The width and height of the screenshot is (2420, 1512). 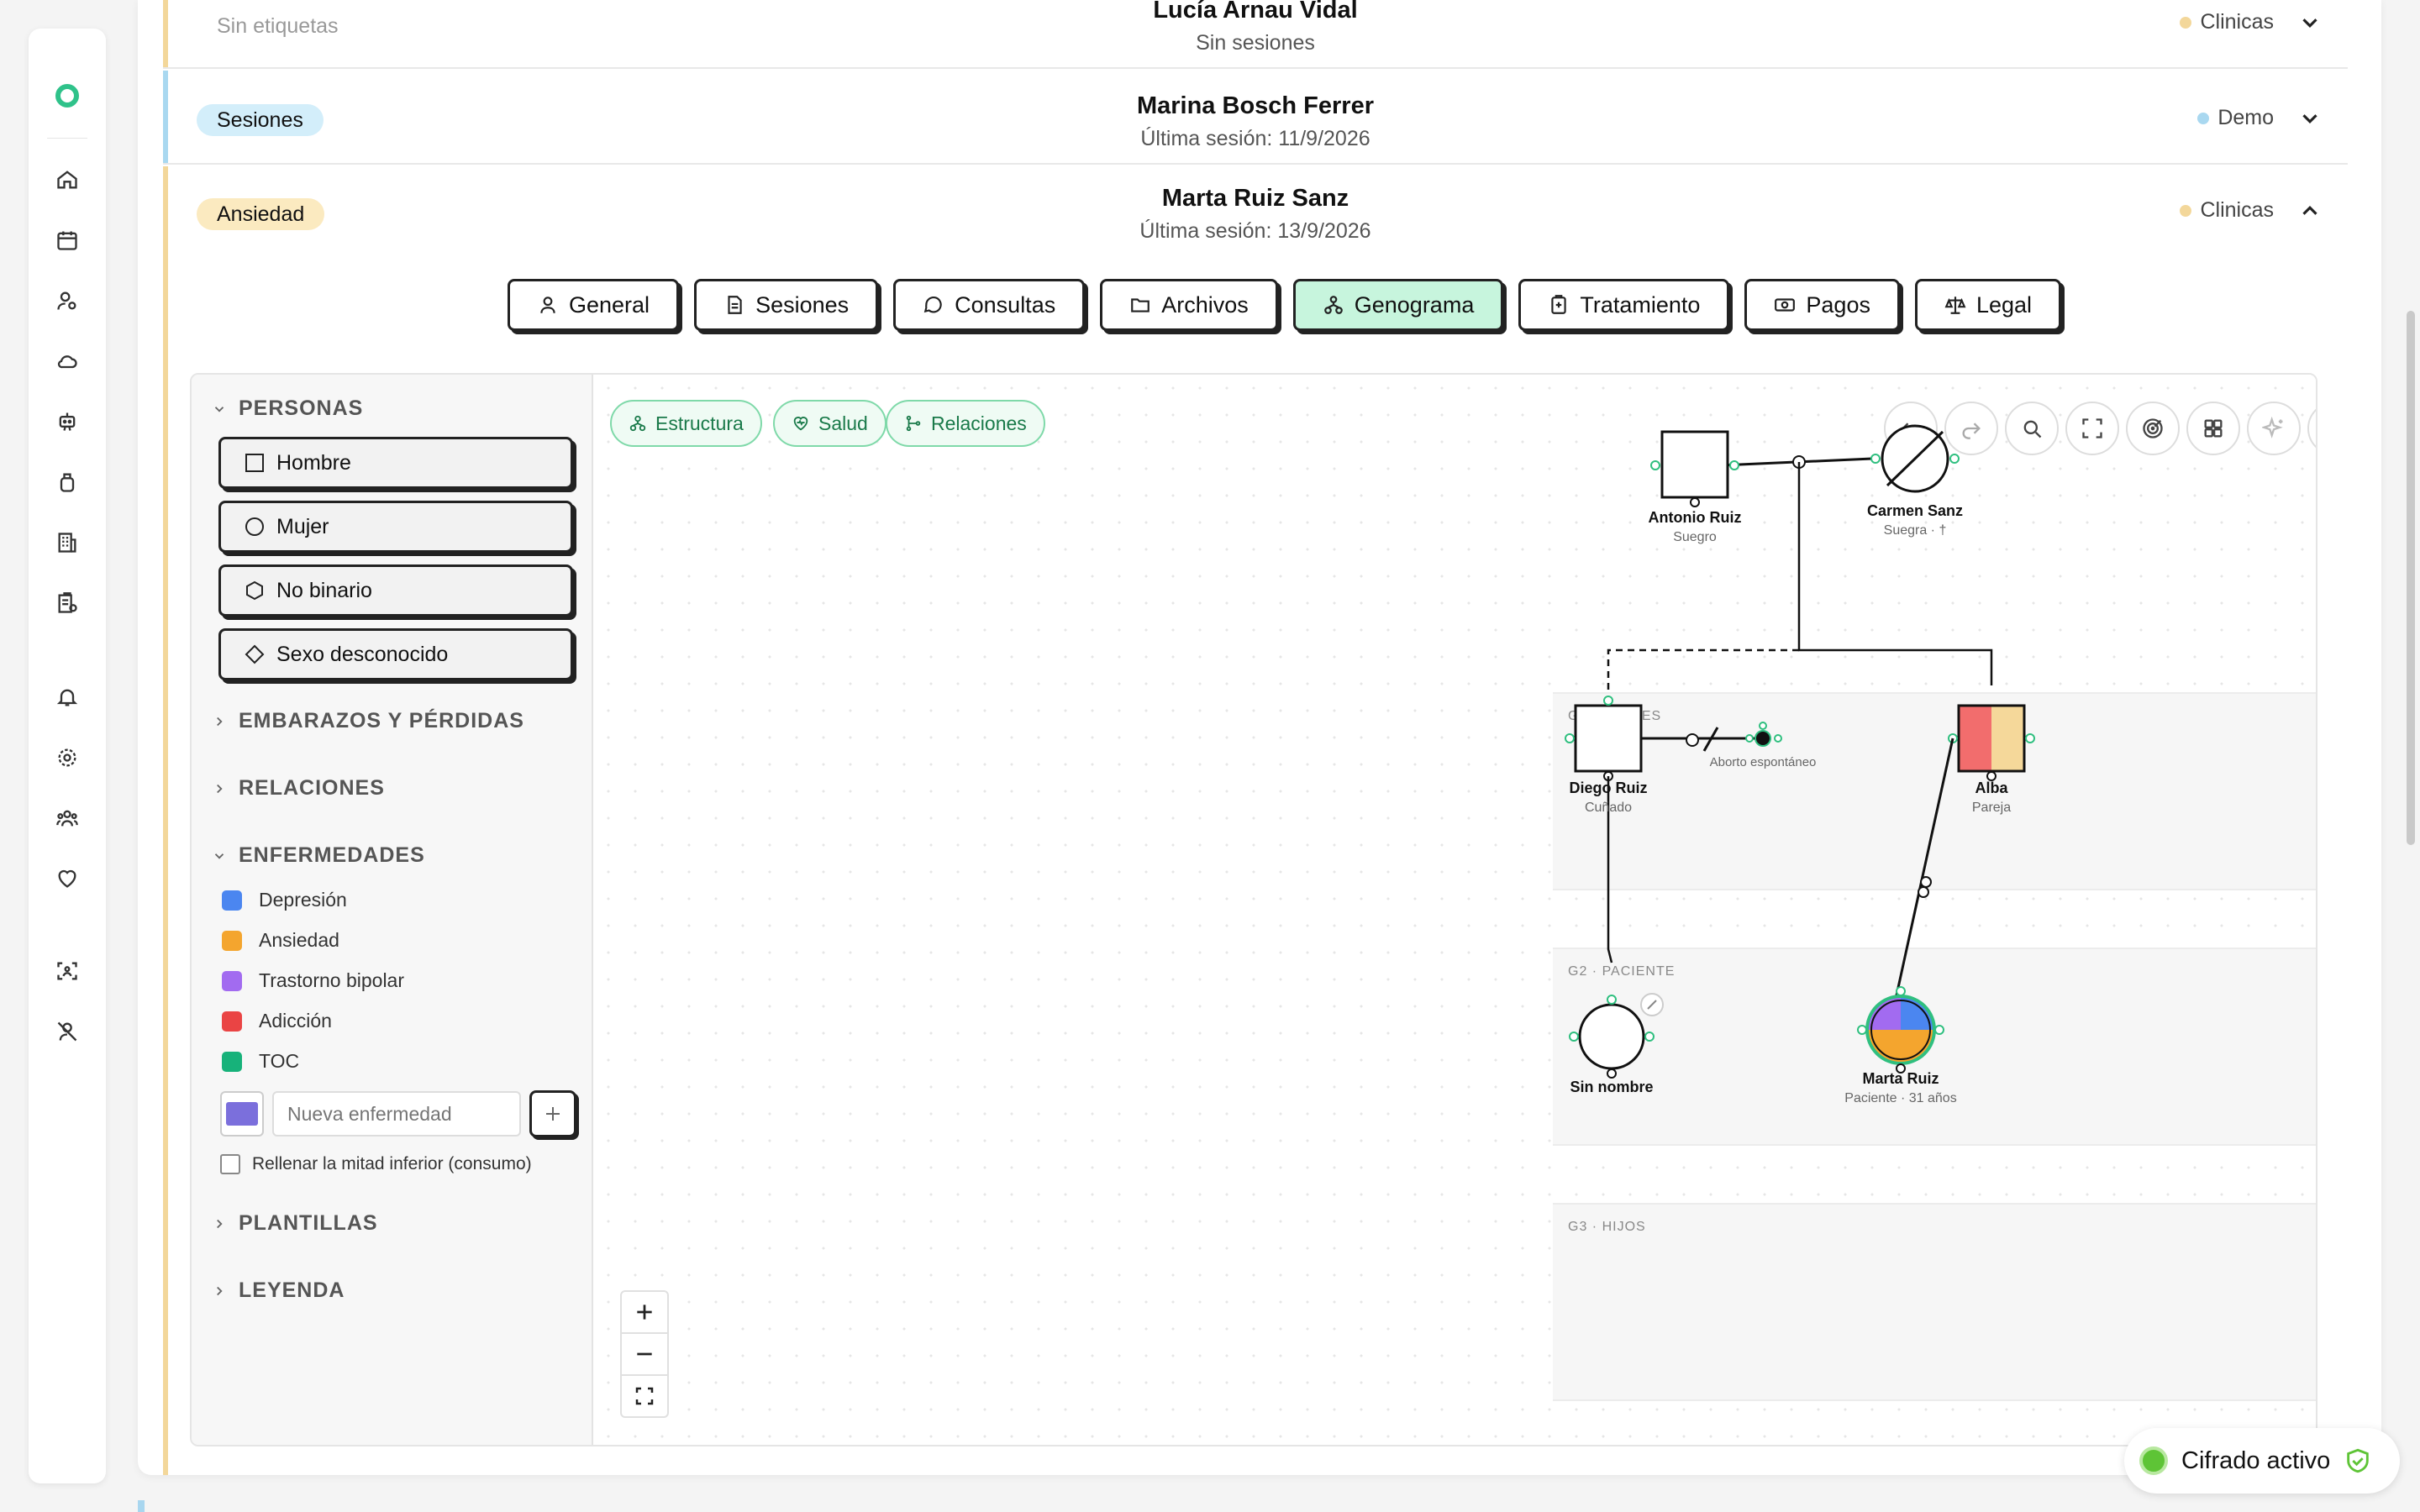 I want to click on calendar-icon, so click(x=67, y=240).